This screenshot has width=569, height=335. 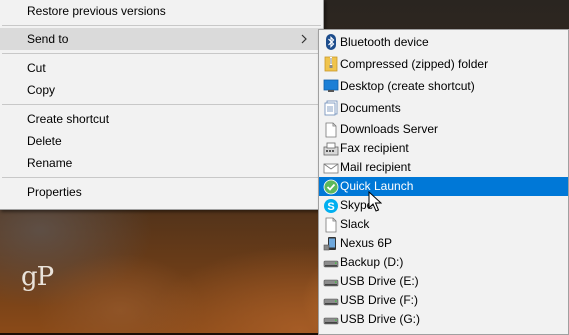 What do you see at coordinates (375, 167) in the screenshot?
I see `send-to-item-label: Mail recipient` at bounding box center [375, 167].